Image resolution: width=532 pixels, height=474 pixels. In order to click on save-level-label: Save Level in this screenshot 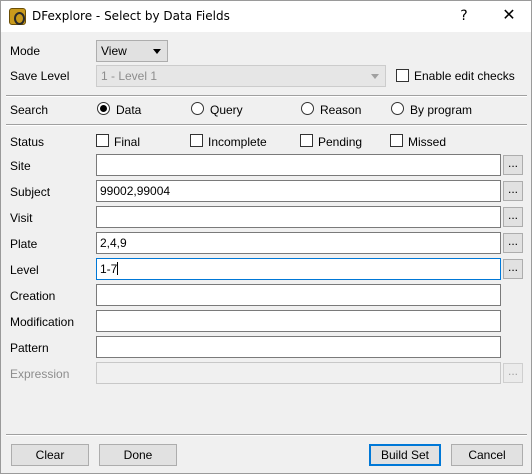, I will do `click(40, 76)`.